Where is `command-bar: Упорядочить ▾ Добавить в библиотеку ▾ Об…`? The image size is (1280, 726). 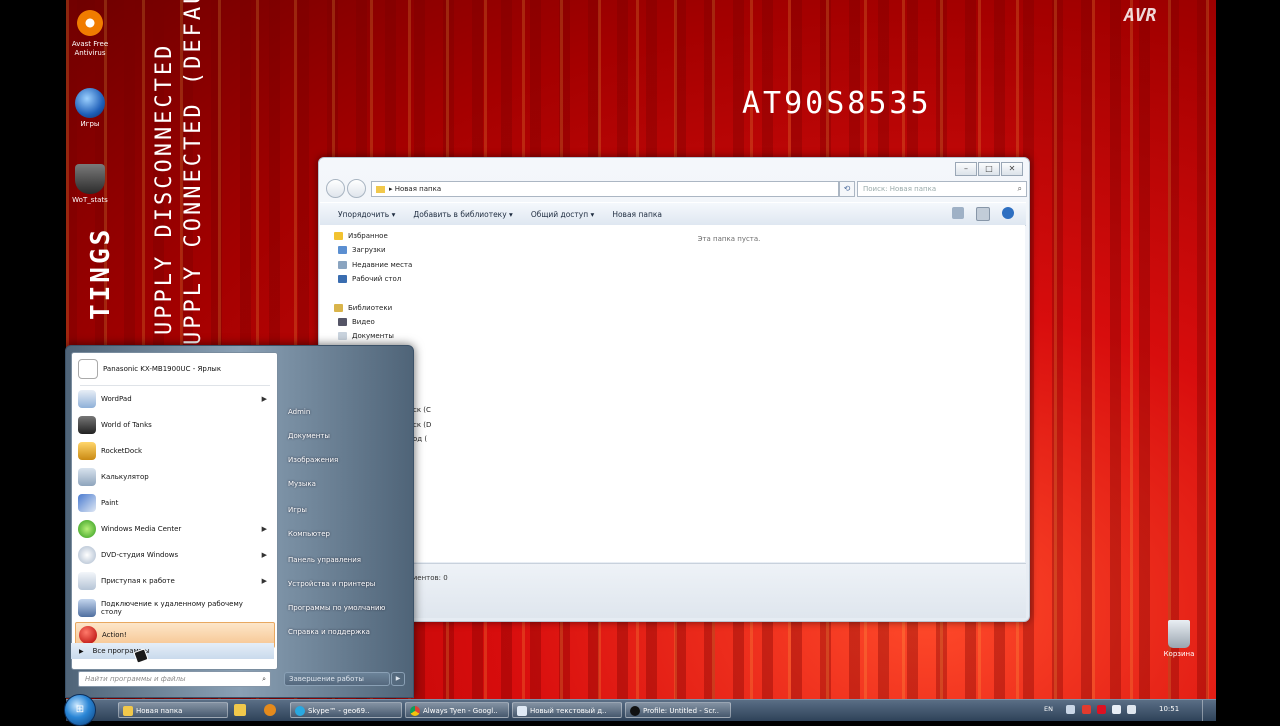
command-bar: Упорядочить ▾ Добавить в библиотеку ▾ Об… is located at coordinates (673, 214).